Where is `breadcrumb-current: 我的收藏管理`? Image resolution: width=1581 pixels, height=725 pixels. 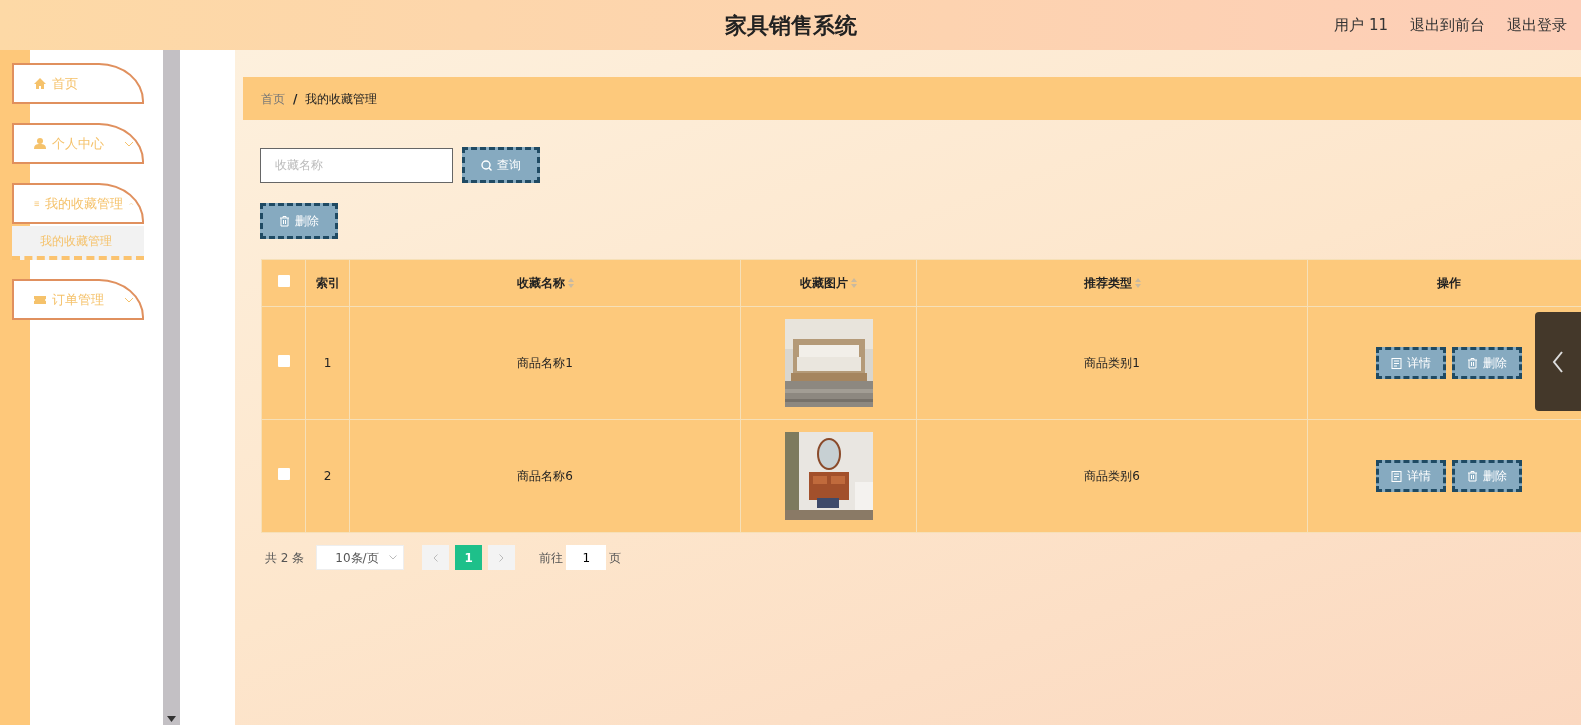 breadcrumb-current: 我的收藏管理 is located at coordinates (341, 99).